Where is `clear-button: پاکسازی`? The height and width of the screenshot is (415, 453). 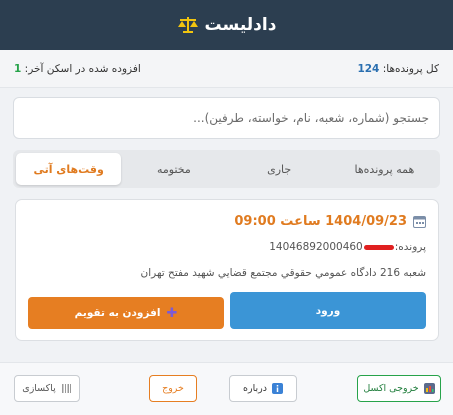 clear-button: پاکسازی is located at coordinates (47, 388).